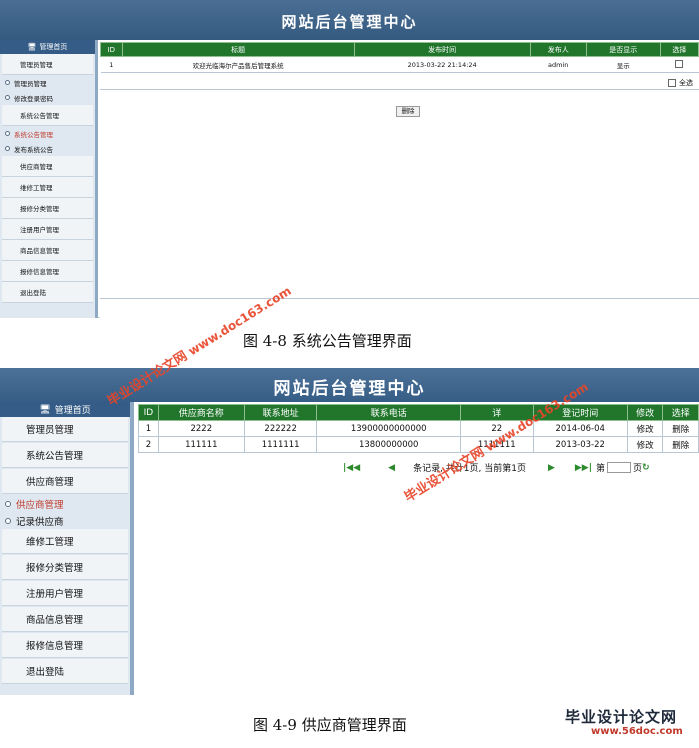 The height and width of the screenshot is (748, 699). What do you see at coordinates (201, 444) in the screenshot?
I see `table-cell: 111111` at bounding box center [201, 444].